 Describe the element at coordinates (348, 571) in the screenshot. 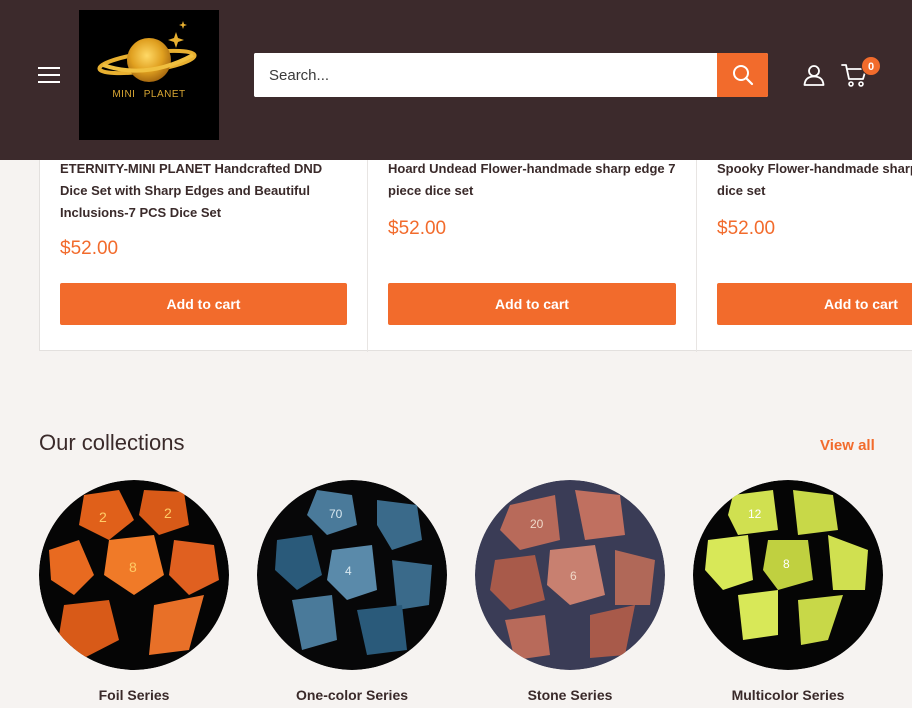

I see `svg-text: 4` at that location.